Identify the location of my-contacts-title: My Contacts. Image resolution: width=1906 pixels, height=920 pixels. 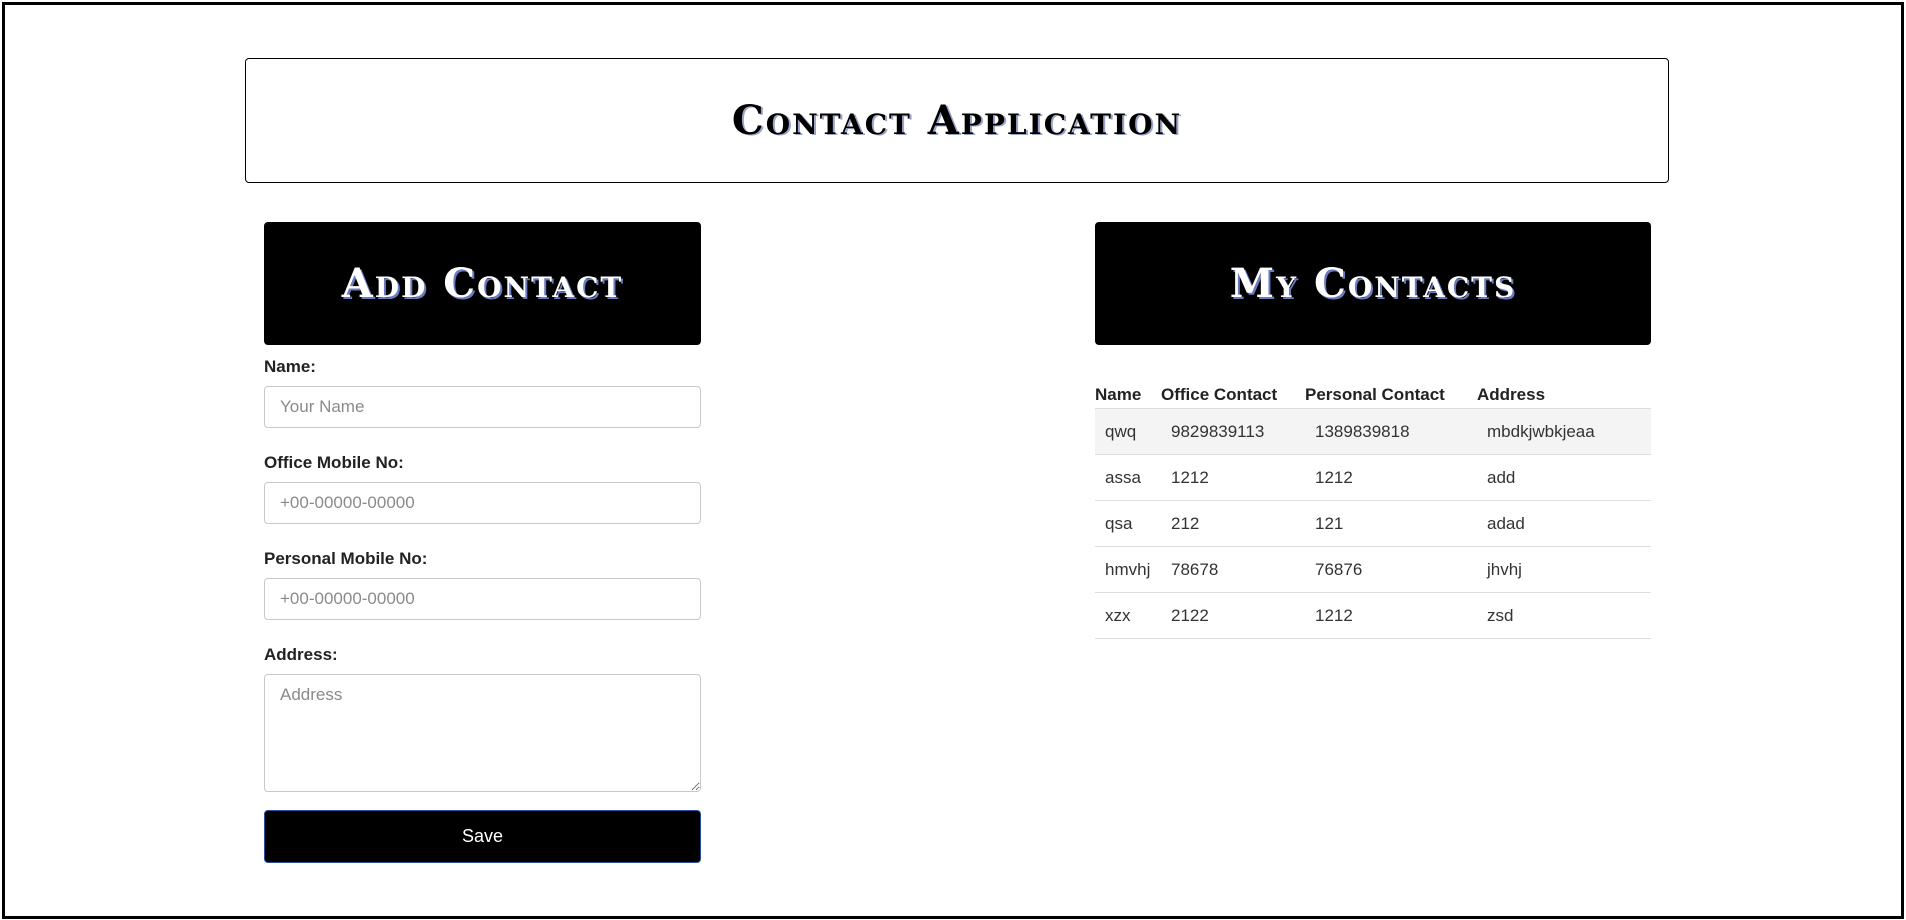
(1373, 283).